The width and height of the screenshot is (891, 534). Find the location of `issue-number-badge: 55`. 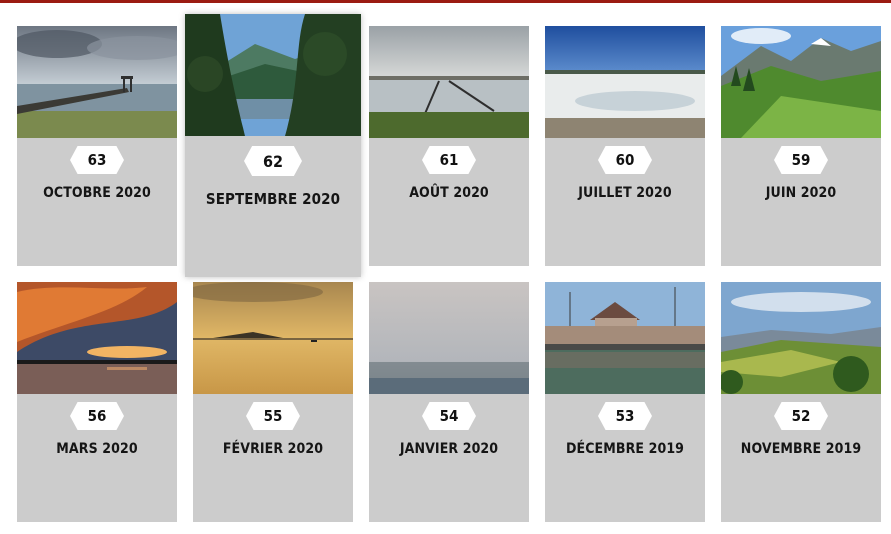

issue-number-badge: 55 is located at coordinates (273, 416).